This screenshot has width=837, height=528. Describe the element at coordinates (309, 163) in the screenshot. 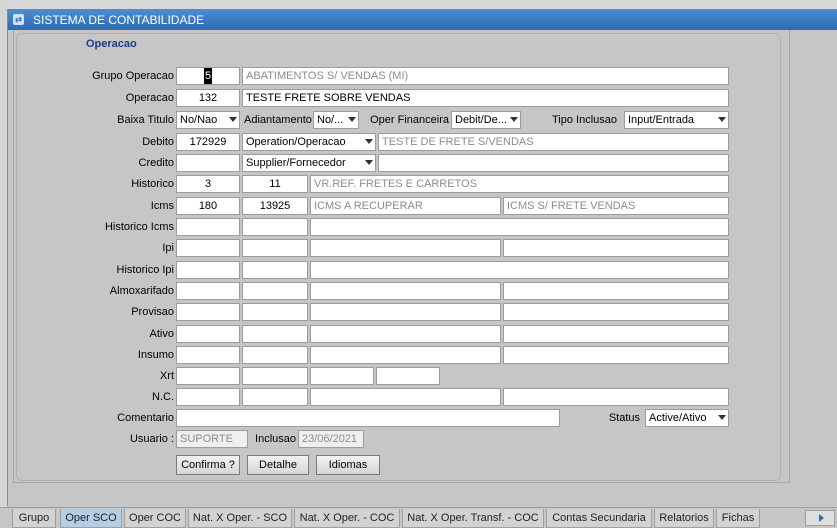

I see `credito-type-select: Supplier/Fornecedor` at that location.